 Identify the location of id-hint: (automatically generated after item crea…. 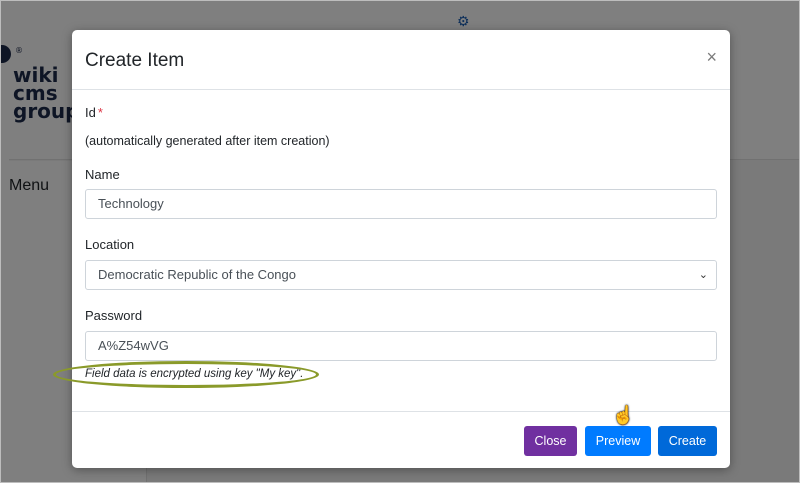
(207, 141).